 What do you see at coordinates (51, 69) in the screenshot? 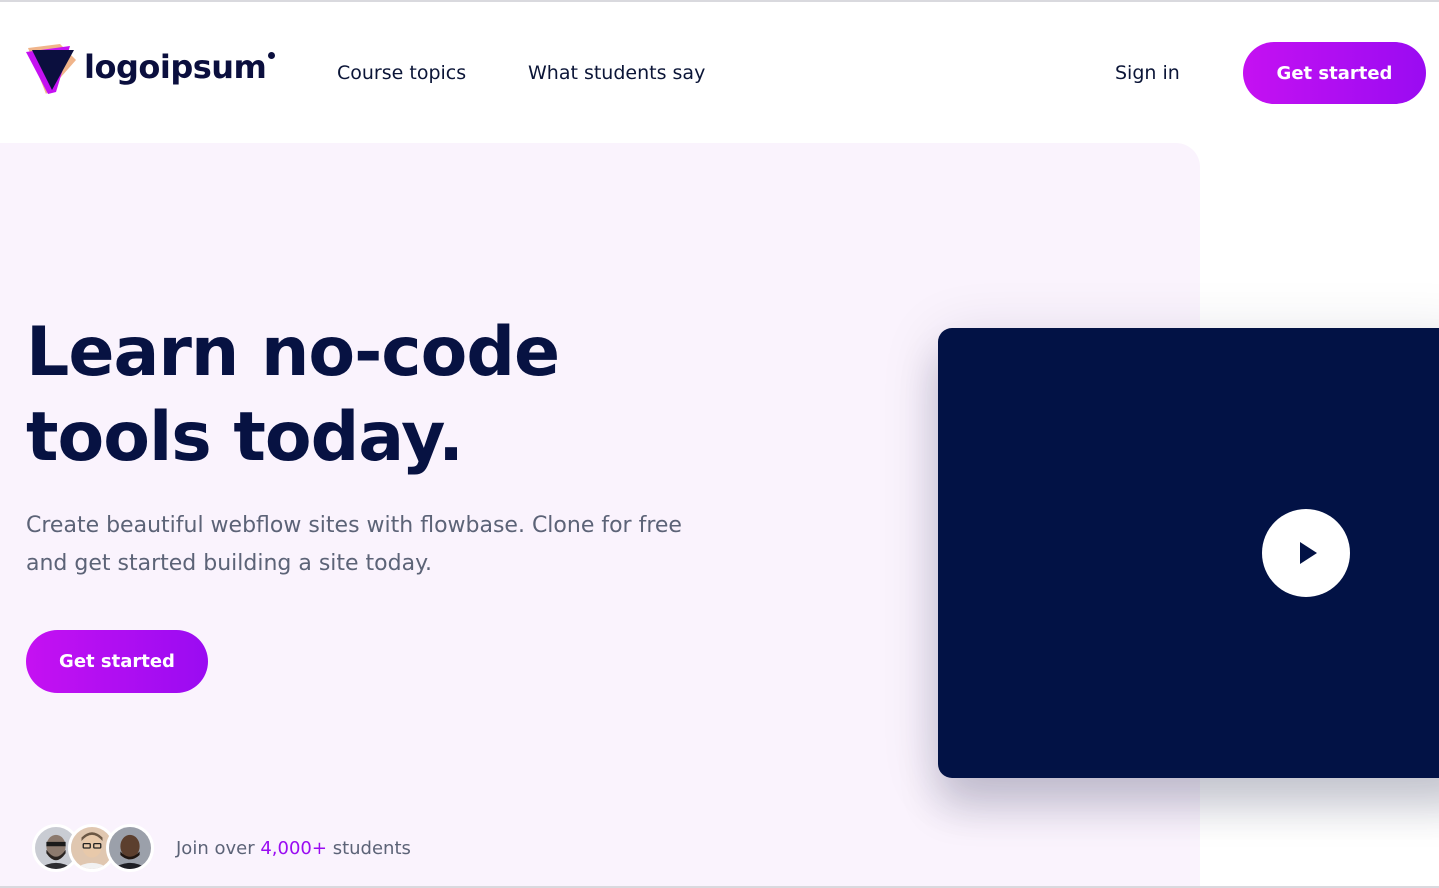
I see `logo-icon` at bounding box center [51, 69].